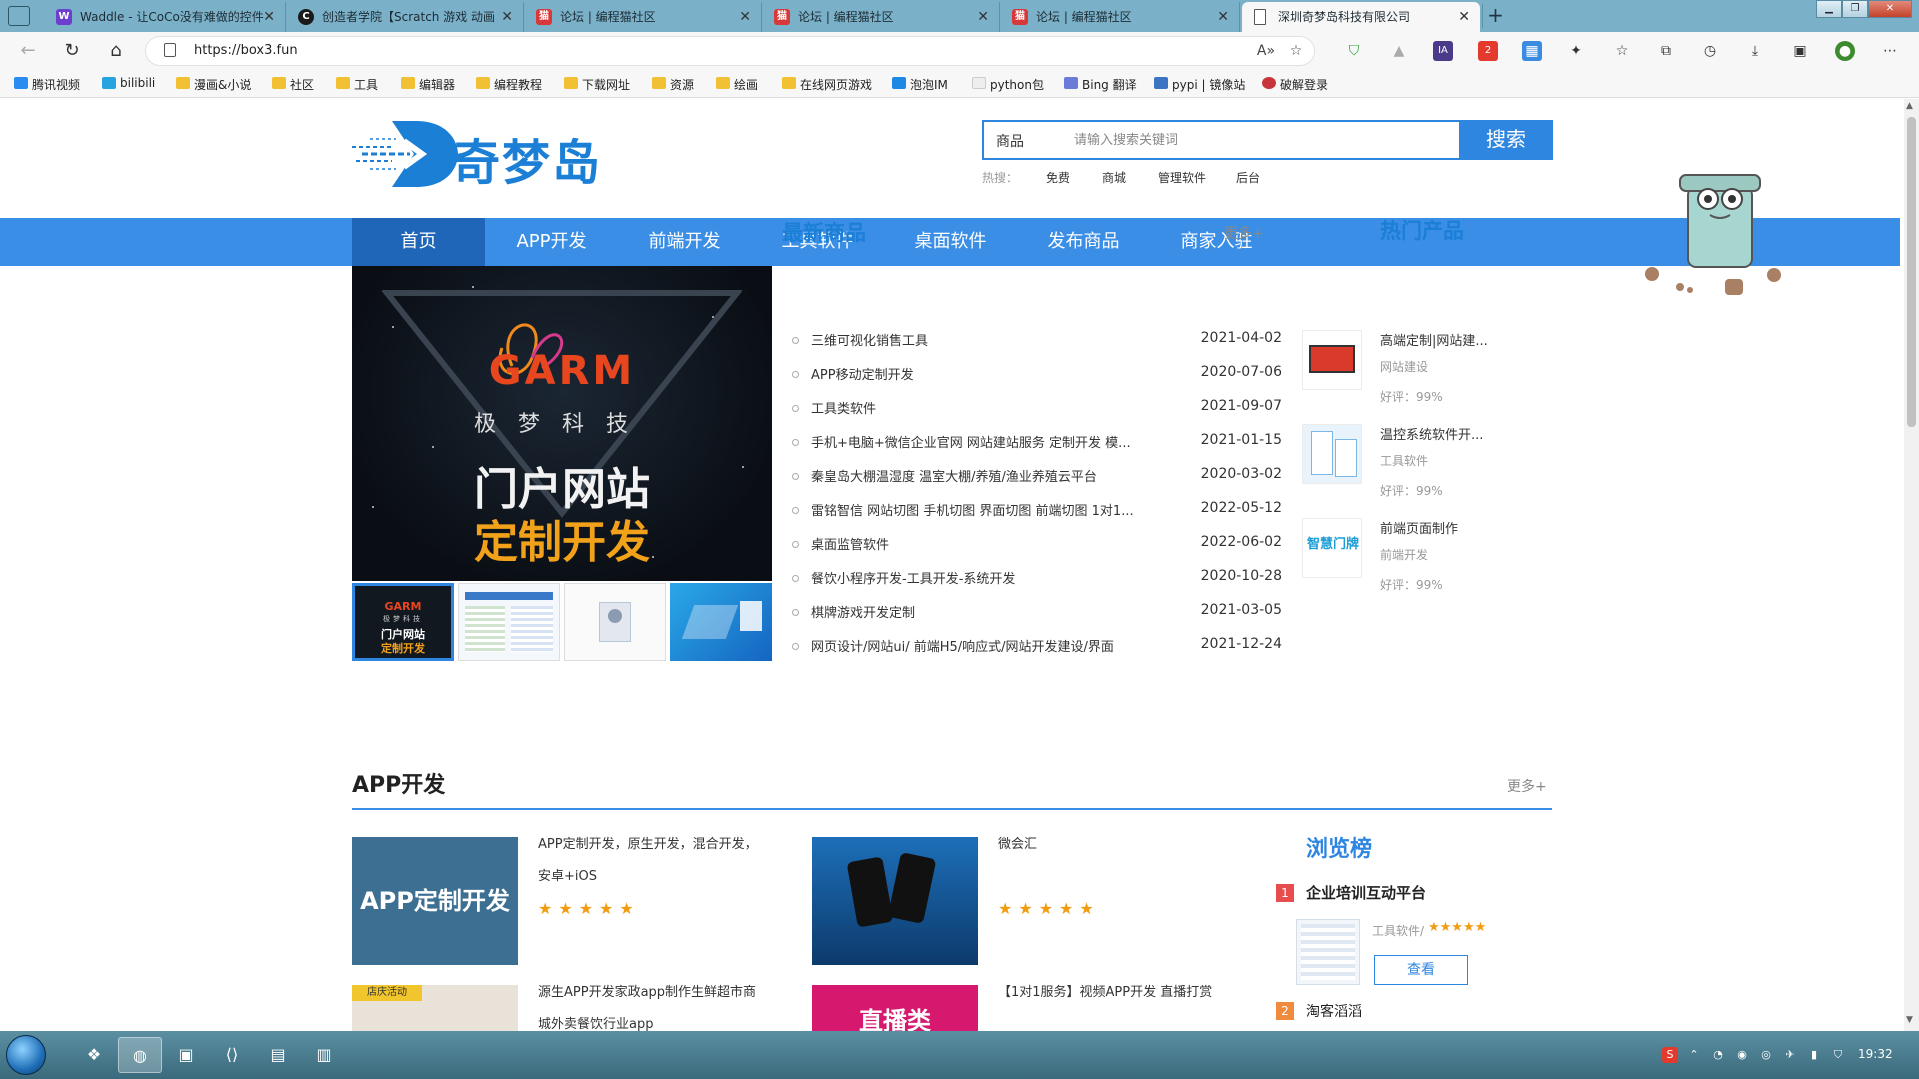  I want to click on tray-app-icon: ◔, so click(1718, 1055).